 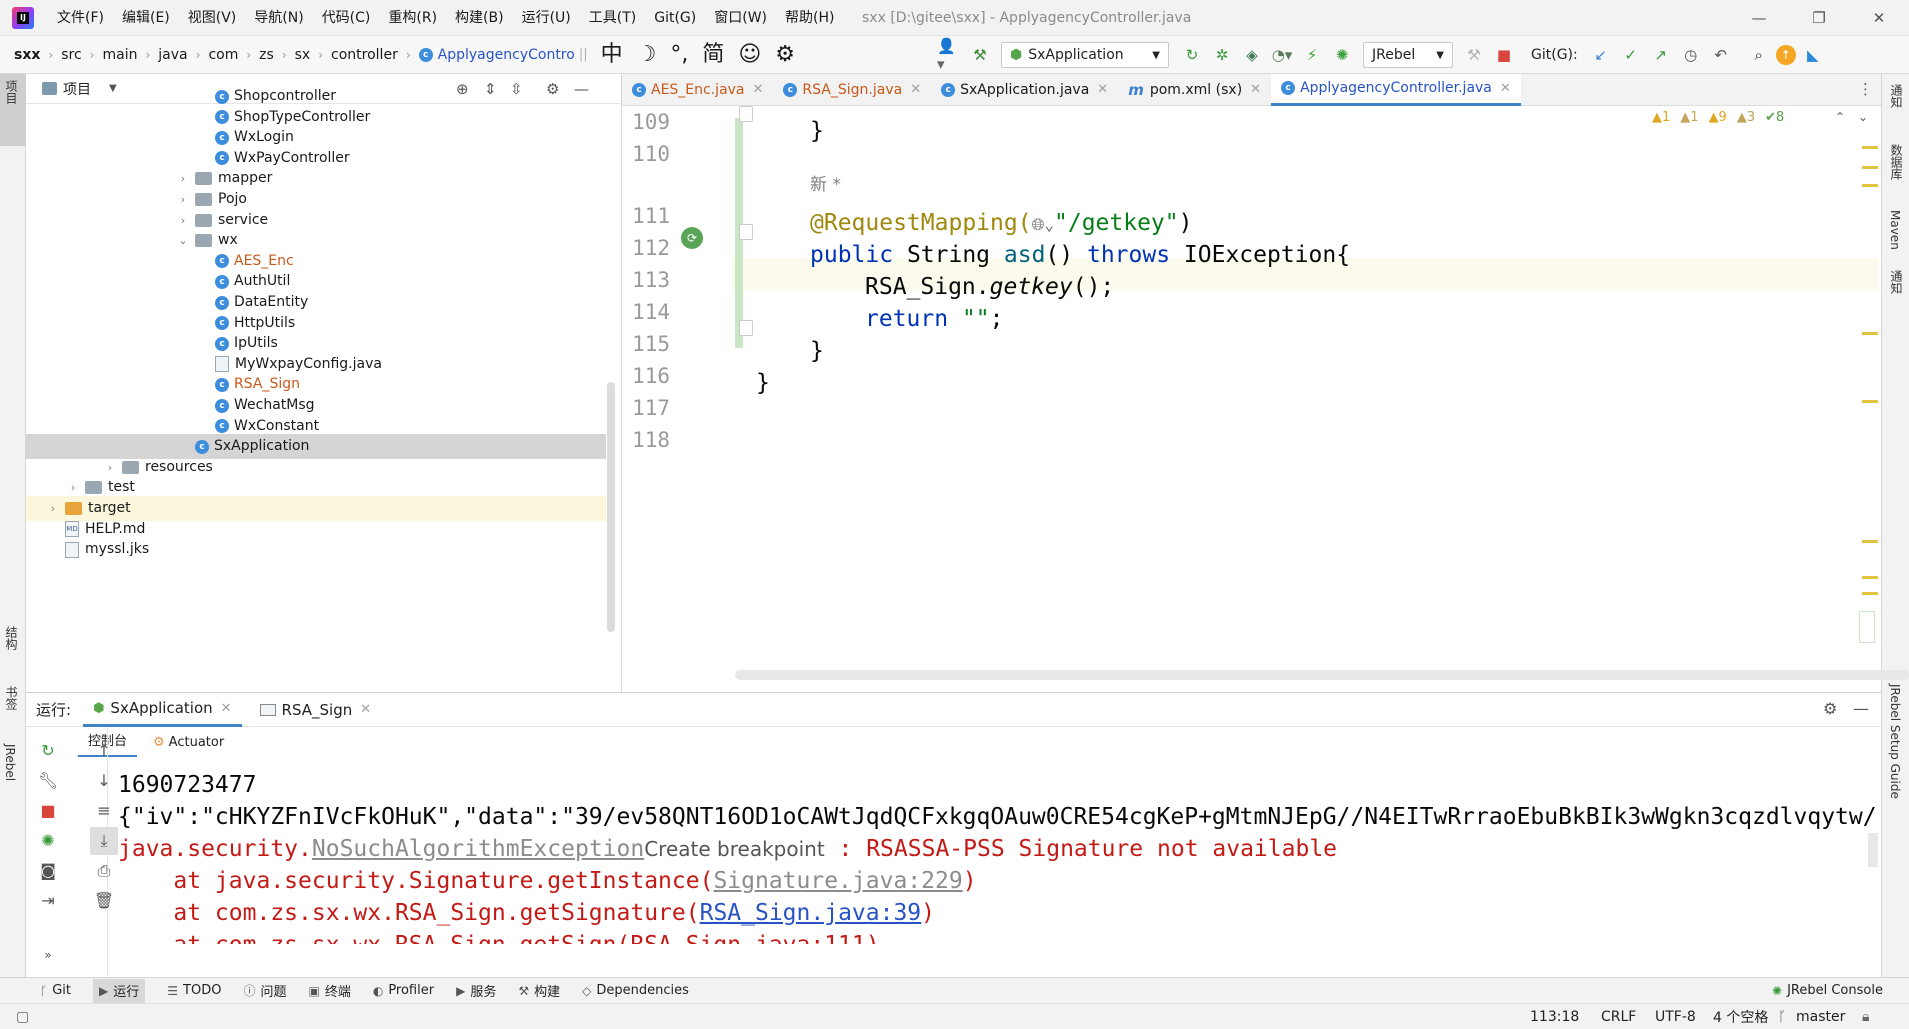 I want to click on bottom-tool-0: ᚴ Git, so click(x=55, y=990).